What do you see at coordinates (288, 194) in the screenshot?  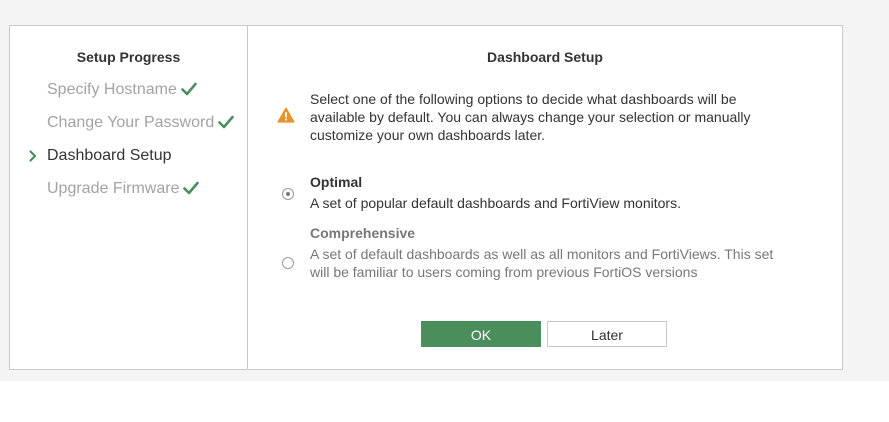 I see `radio-optimal` at bounding box center [288, 194].